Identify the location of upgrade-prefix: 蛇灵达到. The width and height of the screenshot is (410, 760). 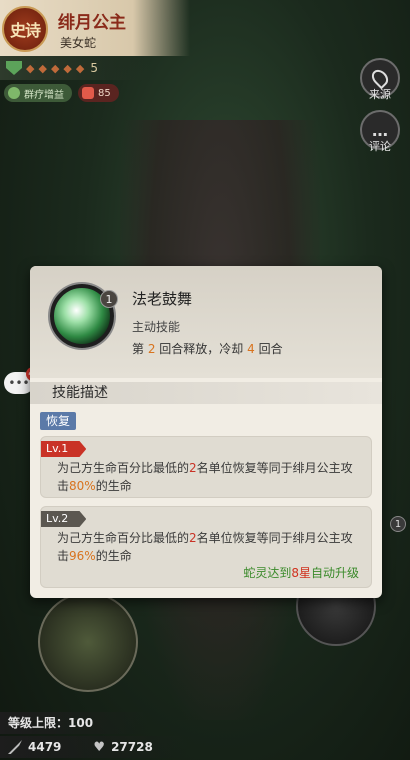
(267, 573).